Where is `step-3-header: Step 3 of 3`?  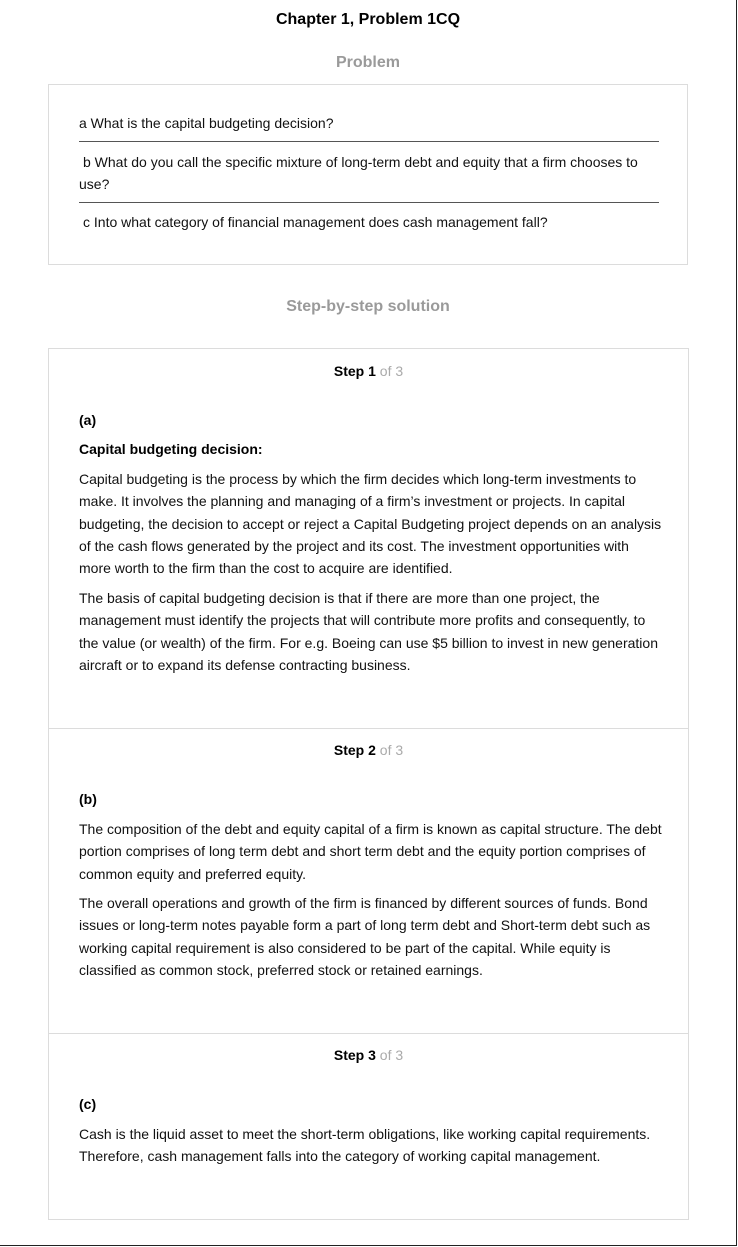
step-3-header: Step 3 of 3 is located at coordinates (368, 1055).